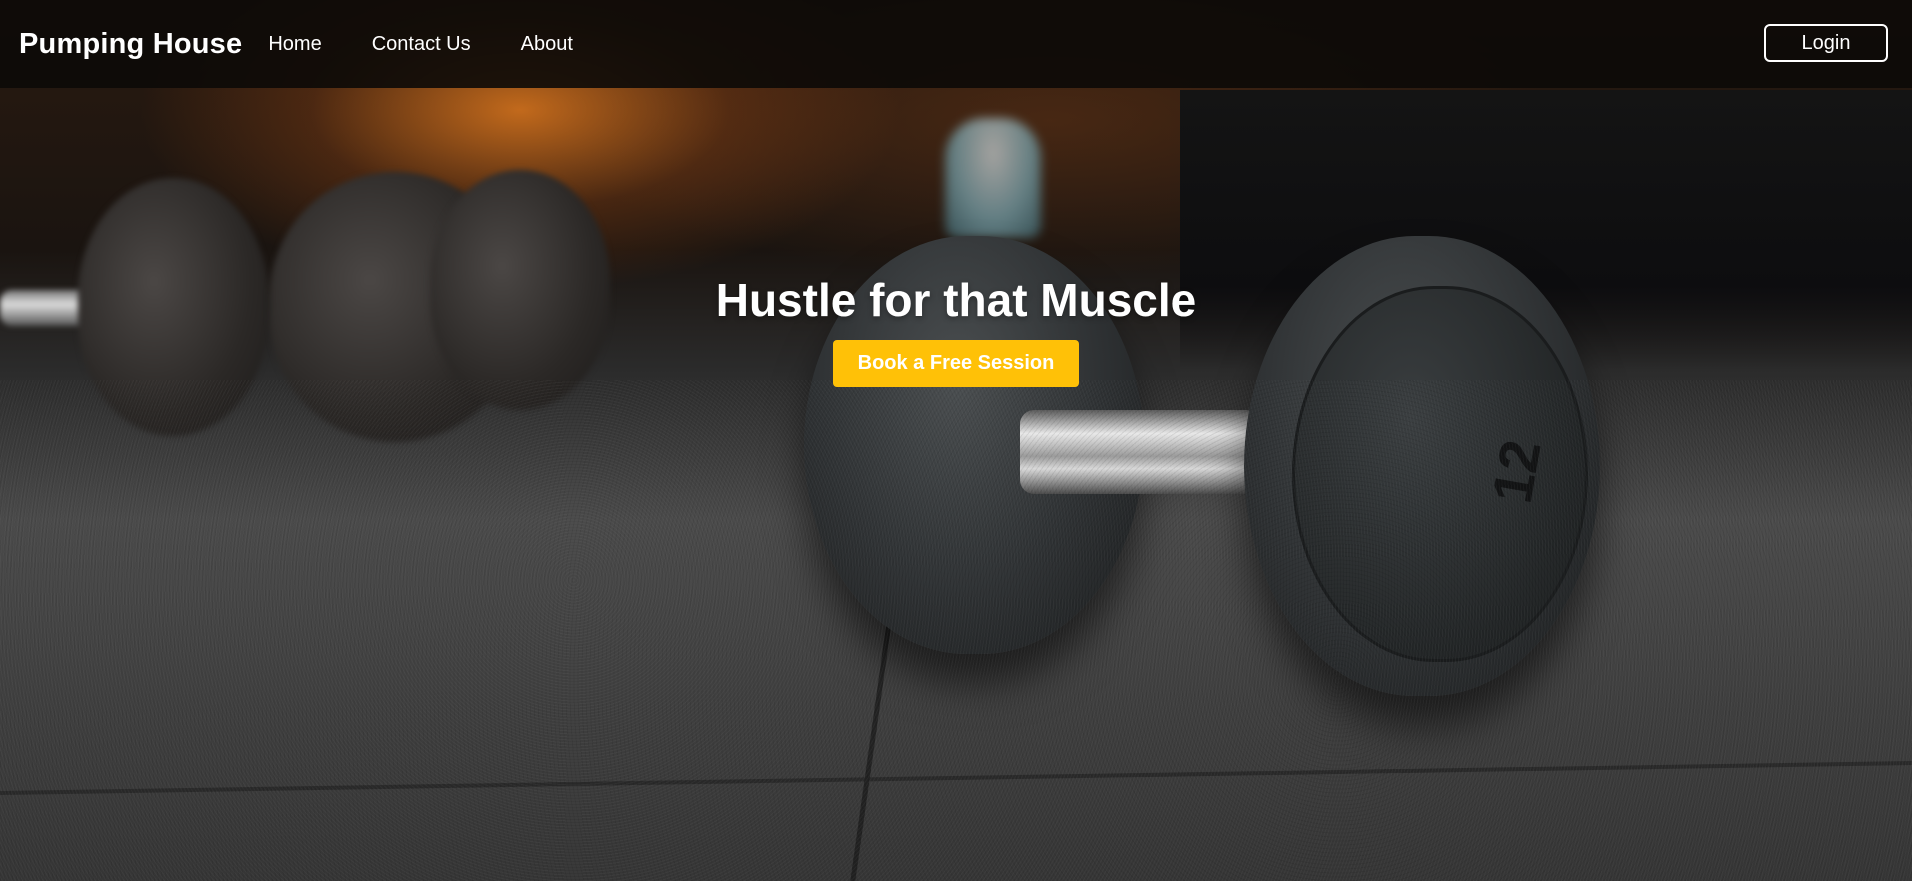  I want to click on book-free-session-button: Book a Free Session, so click(956, 363).